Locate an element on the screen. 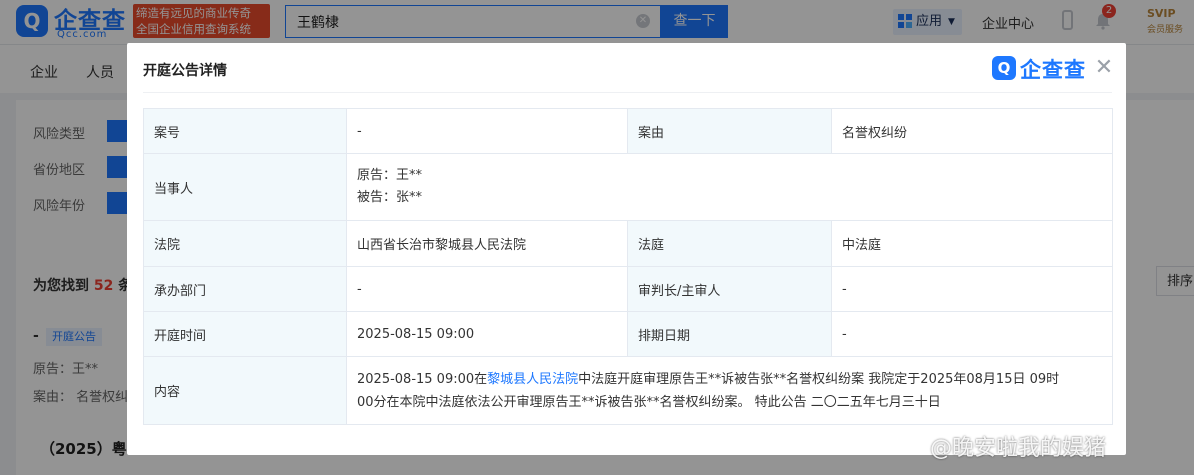  hearing-time-label: 开庭时间 is located at coordinates (245, 334).